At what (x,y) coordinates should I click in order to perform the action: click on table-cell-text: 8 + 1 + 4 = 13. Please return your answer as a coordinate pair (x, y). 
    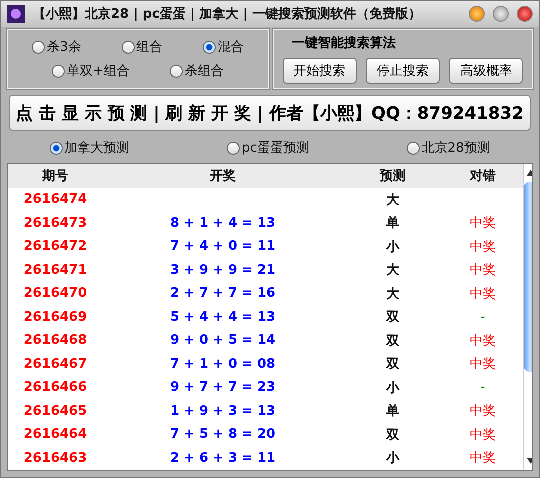
    Looking at the image, I should click on (223, 223).